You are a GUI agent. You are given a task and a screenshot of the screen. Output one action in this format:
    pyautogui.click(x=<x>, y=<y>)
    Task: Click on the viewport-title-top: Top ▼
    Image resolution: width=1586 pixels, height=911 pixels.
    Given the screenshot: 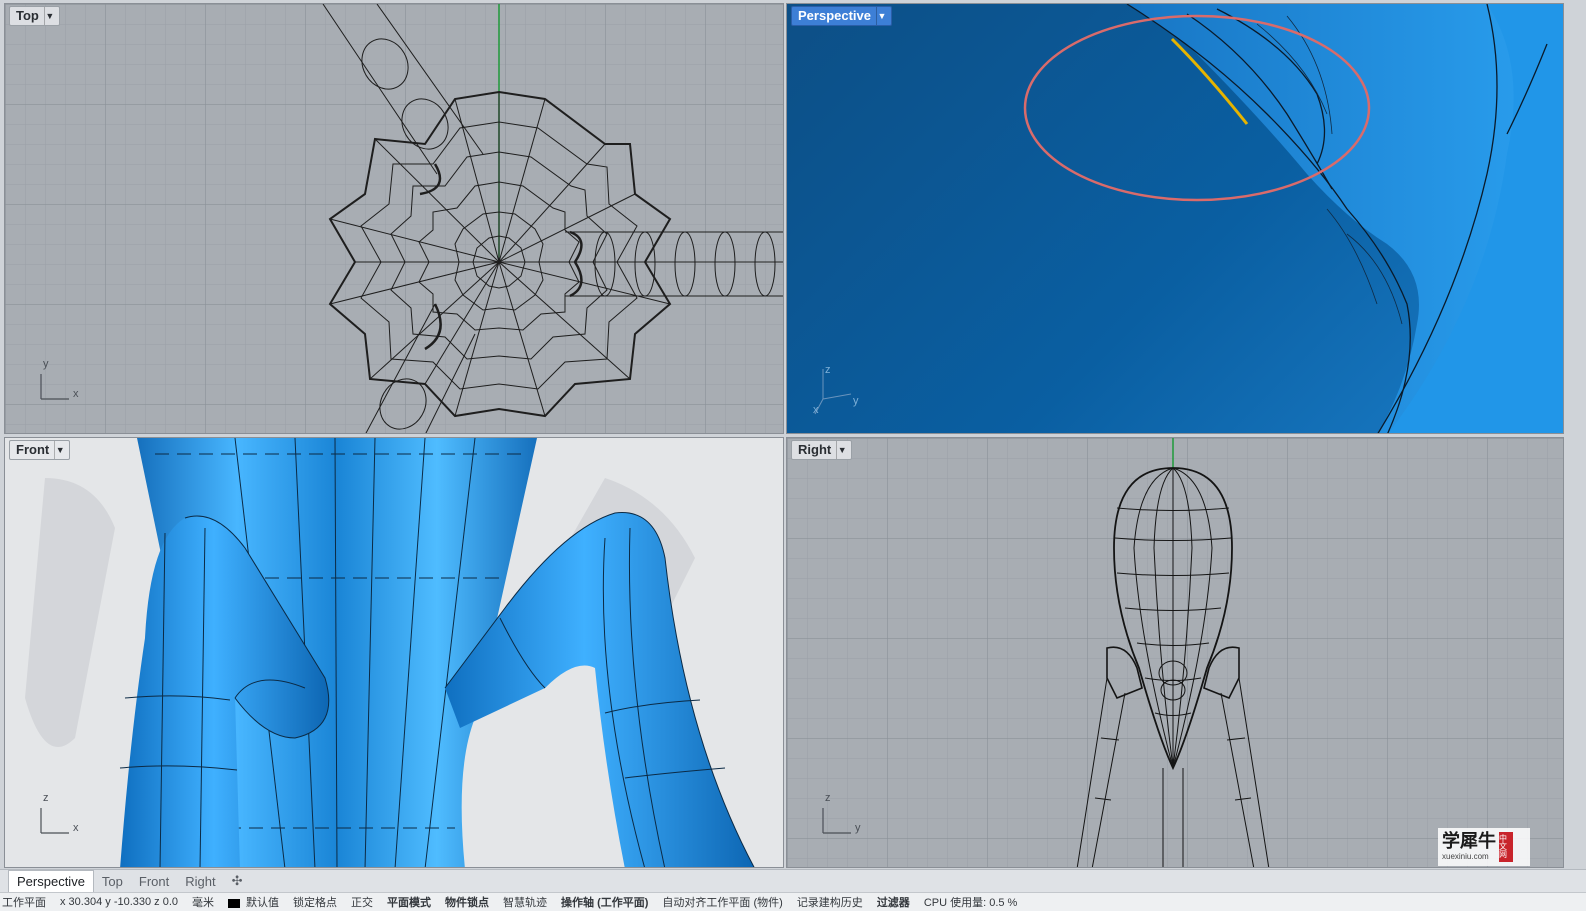 What is the action you would take?
    pyautogui.click(x=34, y=16)
    